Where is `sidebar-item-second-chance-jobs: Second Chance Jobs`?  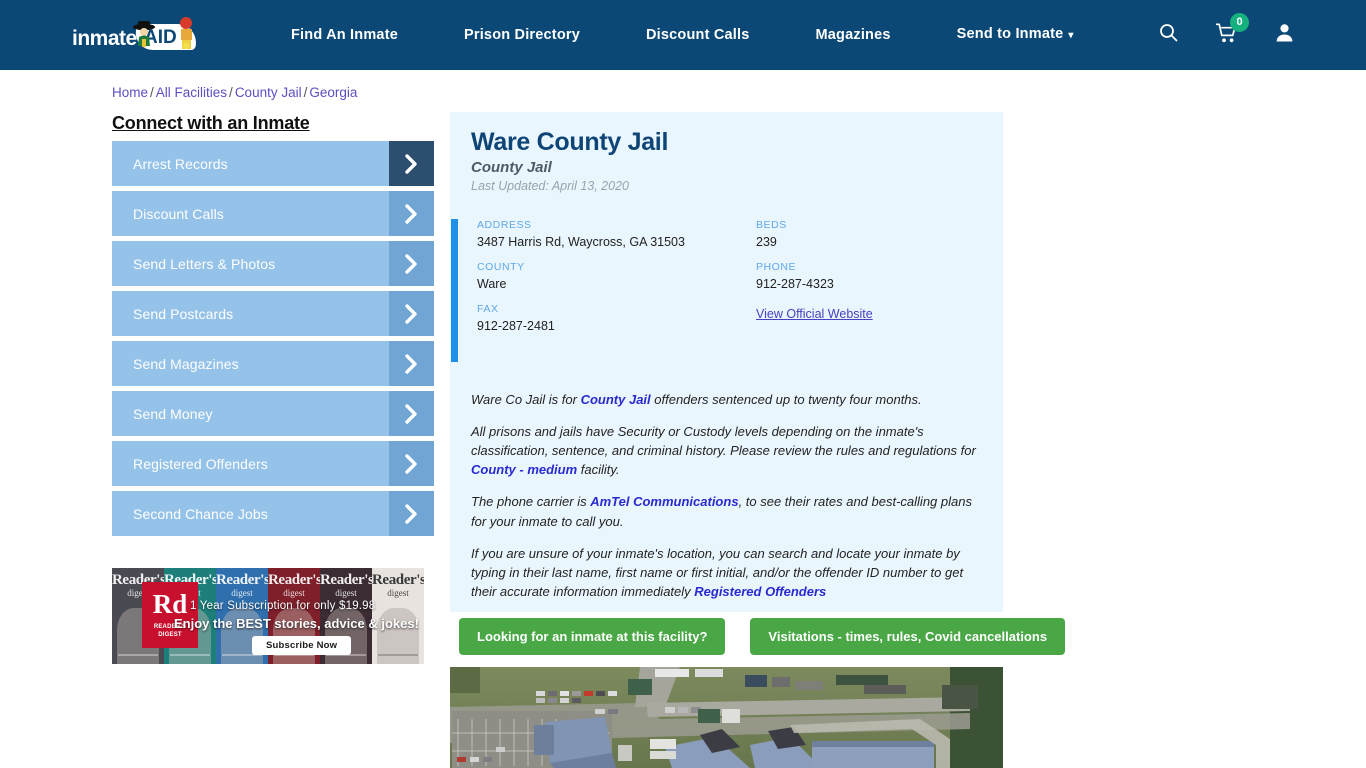 sidebar-item-second-chance-jobs: Second Chance Jobs is located at coordinates (273, 513).